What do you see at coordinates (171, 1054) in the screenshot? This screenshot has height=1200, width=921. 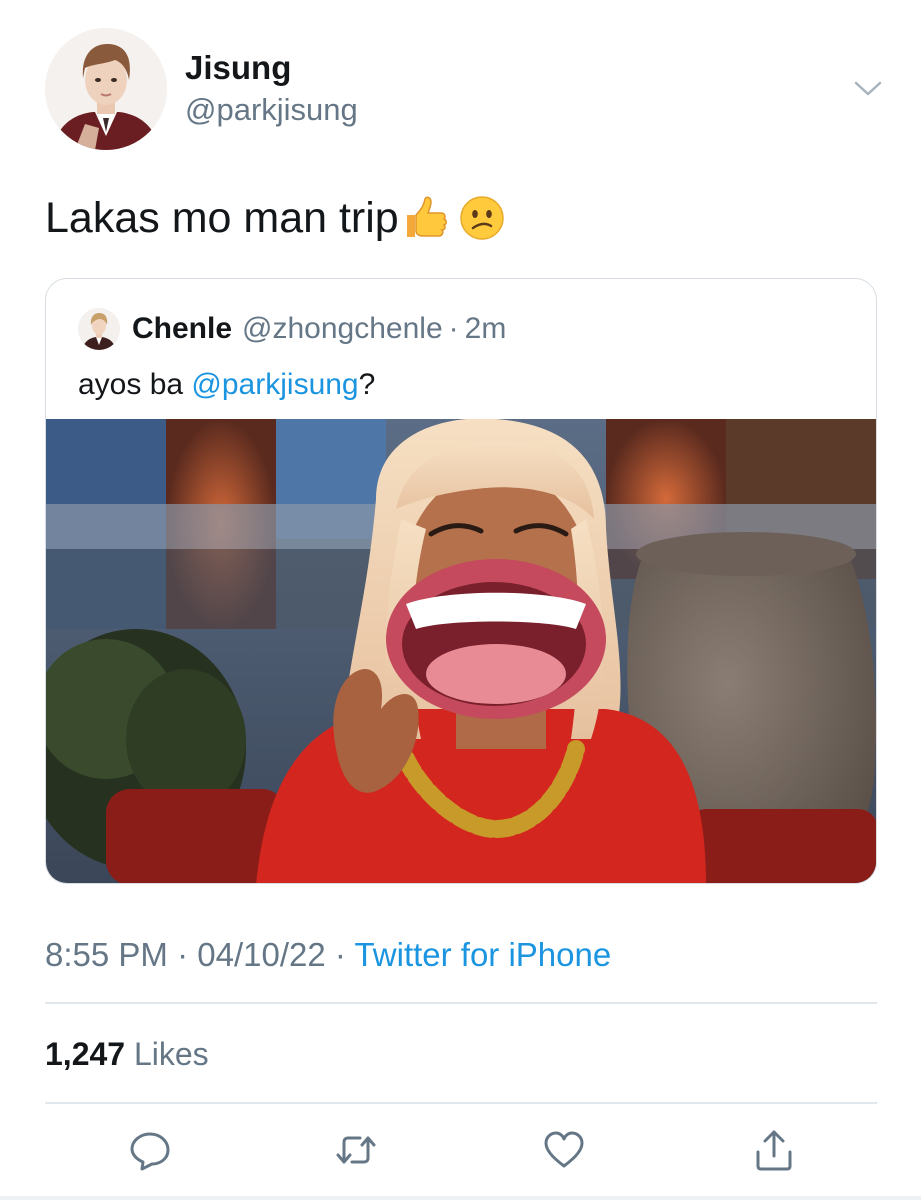 I see `likes-label: Likes` at bounding box center [171, 1054].